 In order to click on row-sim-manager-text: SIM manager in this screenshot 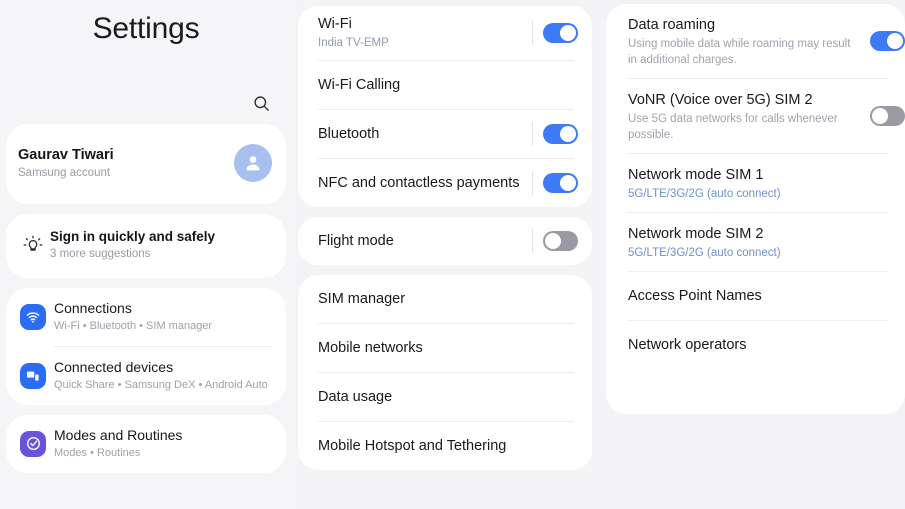, I will do `click(455, 299)`.